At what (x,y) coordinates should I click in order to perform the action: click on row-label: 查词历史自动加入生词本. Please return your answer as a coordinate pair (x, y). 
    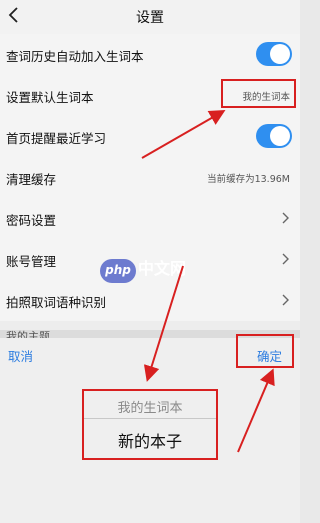
    Looking at the image, I should click on (75, 56).